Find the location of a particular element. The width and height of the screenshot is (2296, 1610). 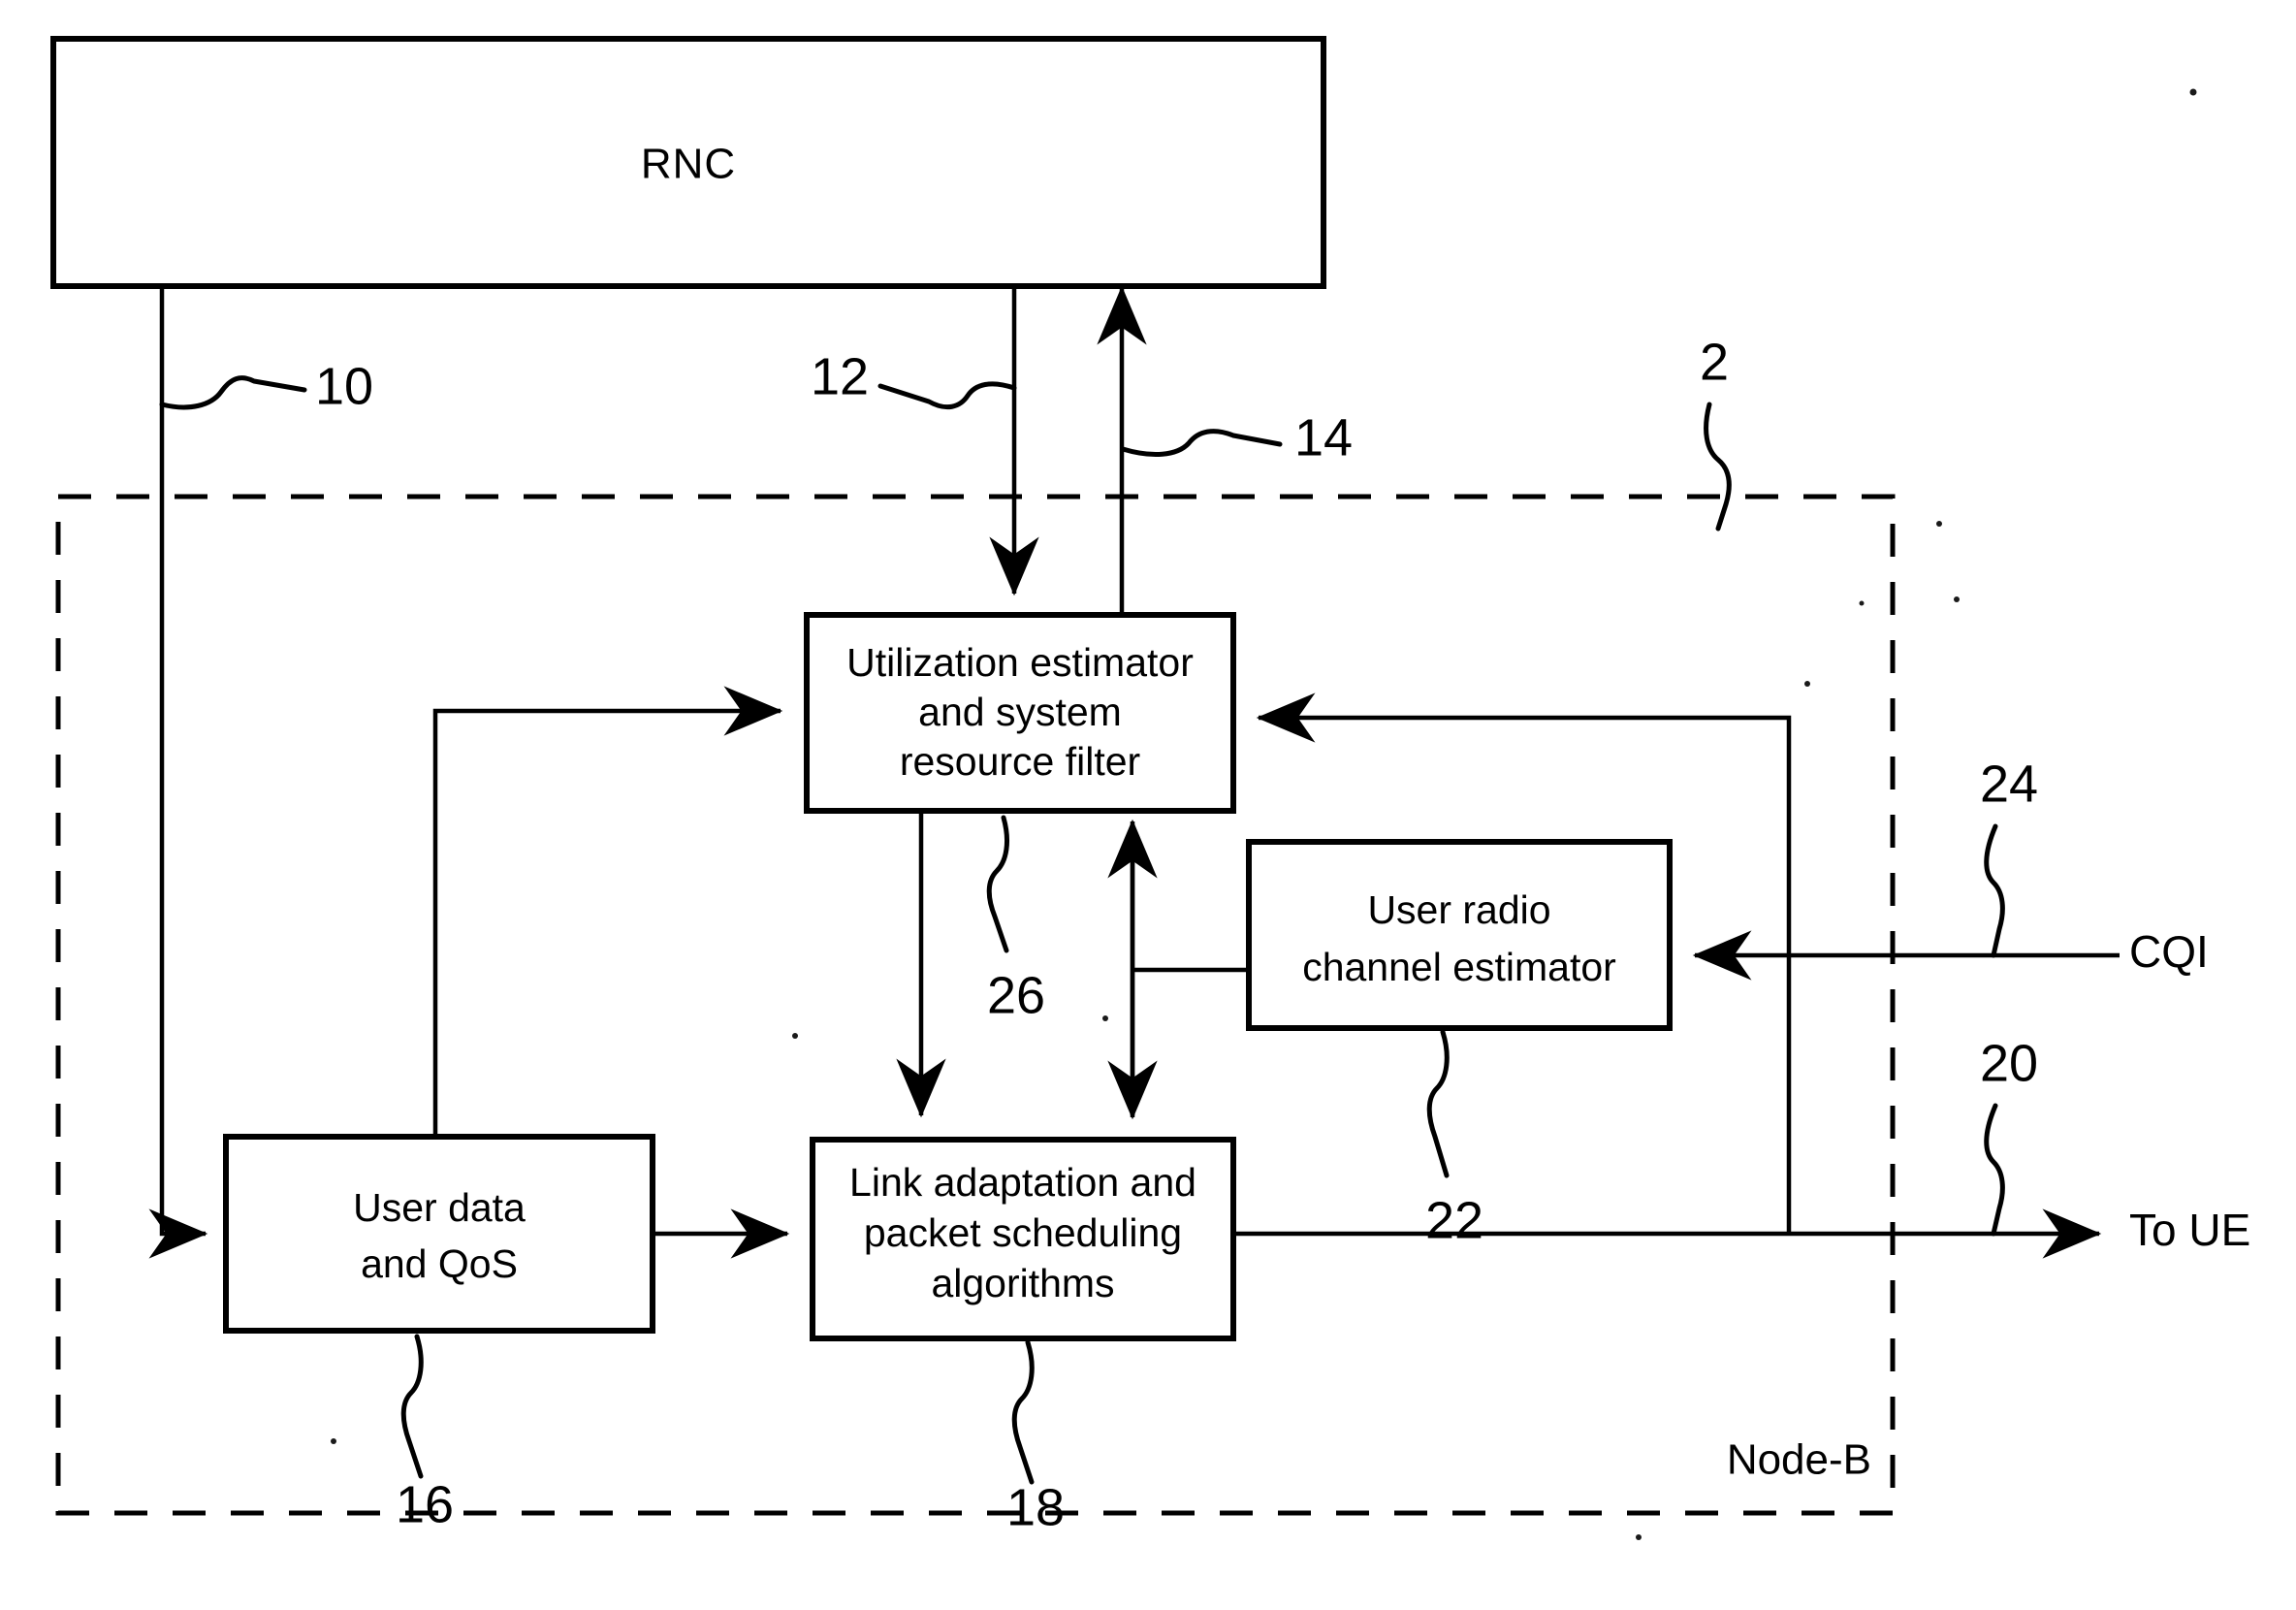

reference-numeral-2: 2 is located at coordinates (1714, 362).